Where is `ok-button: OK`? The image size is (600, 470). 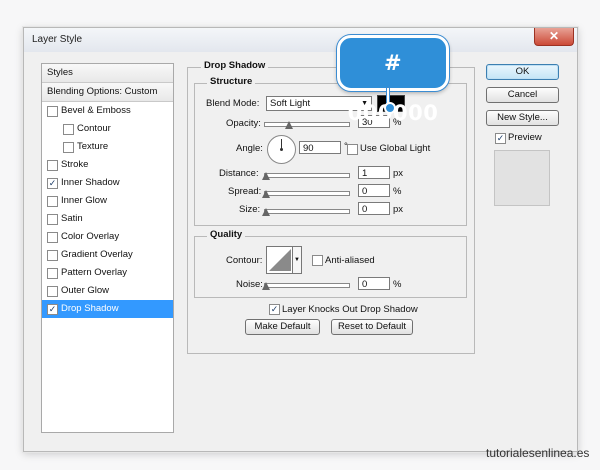 ok-button: OK is located at coordinates (522, 72).